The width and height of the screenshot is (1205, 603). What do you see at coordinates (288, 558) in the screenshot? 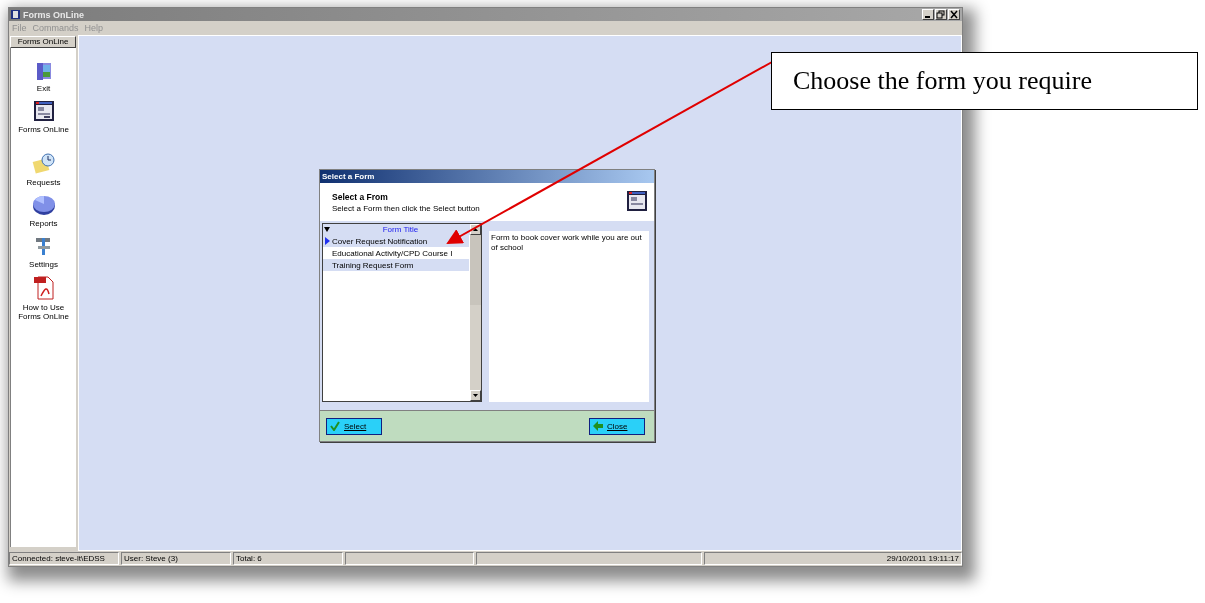
I see `status-field: Total: 6` at bounding box center [288, 558].